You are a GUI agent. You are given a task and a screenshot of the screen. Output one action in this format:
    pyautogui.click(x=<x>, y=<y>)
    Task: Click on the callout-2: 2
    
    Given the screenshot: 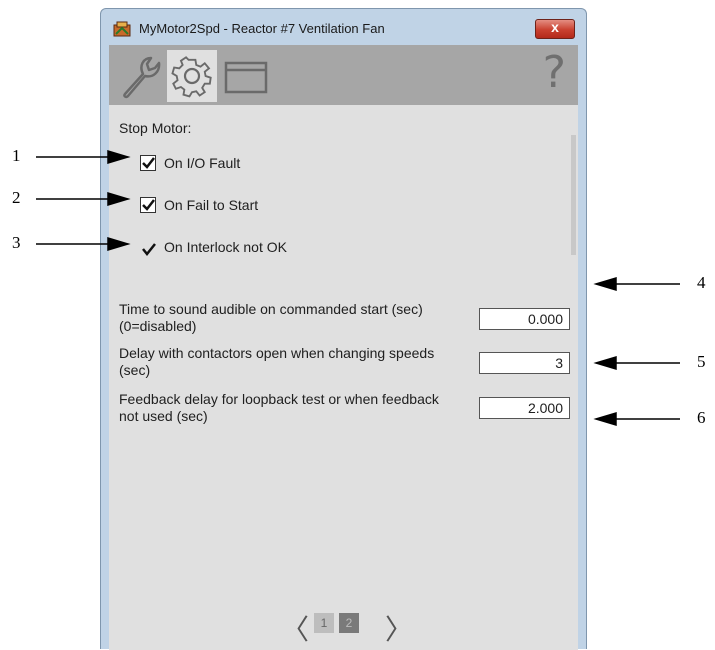 What is the action you would take?
    pyautogui.click(x=16, y=197)
    